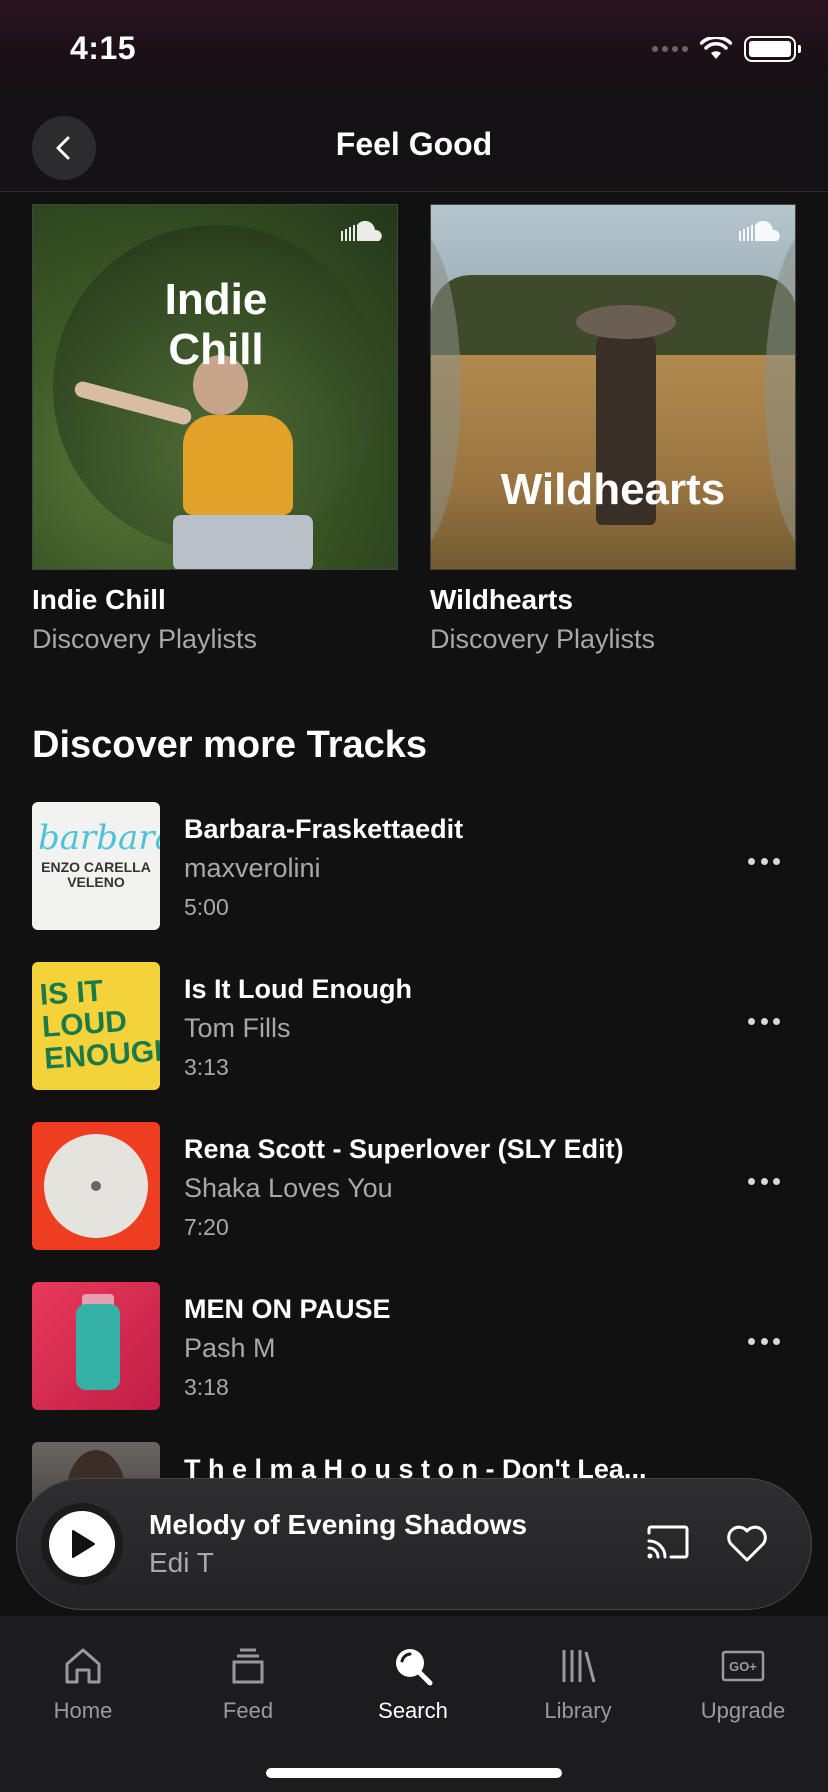 The image size is (828, 1792). Describe the element at coordinates (181, 1562) in the screenshot. I see `now-playing-artist: Edi T` at that location.